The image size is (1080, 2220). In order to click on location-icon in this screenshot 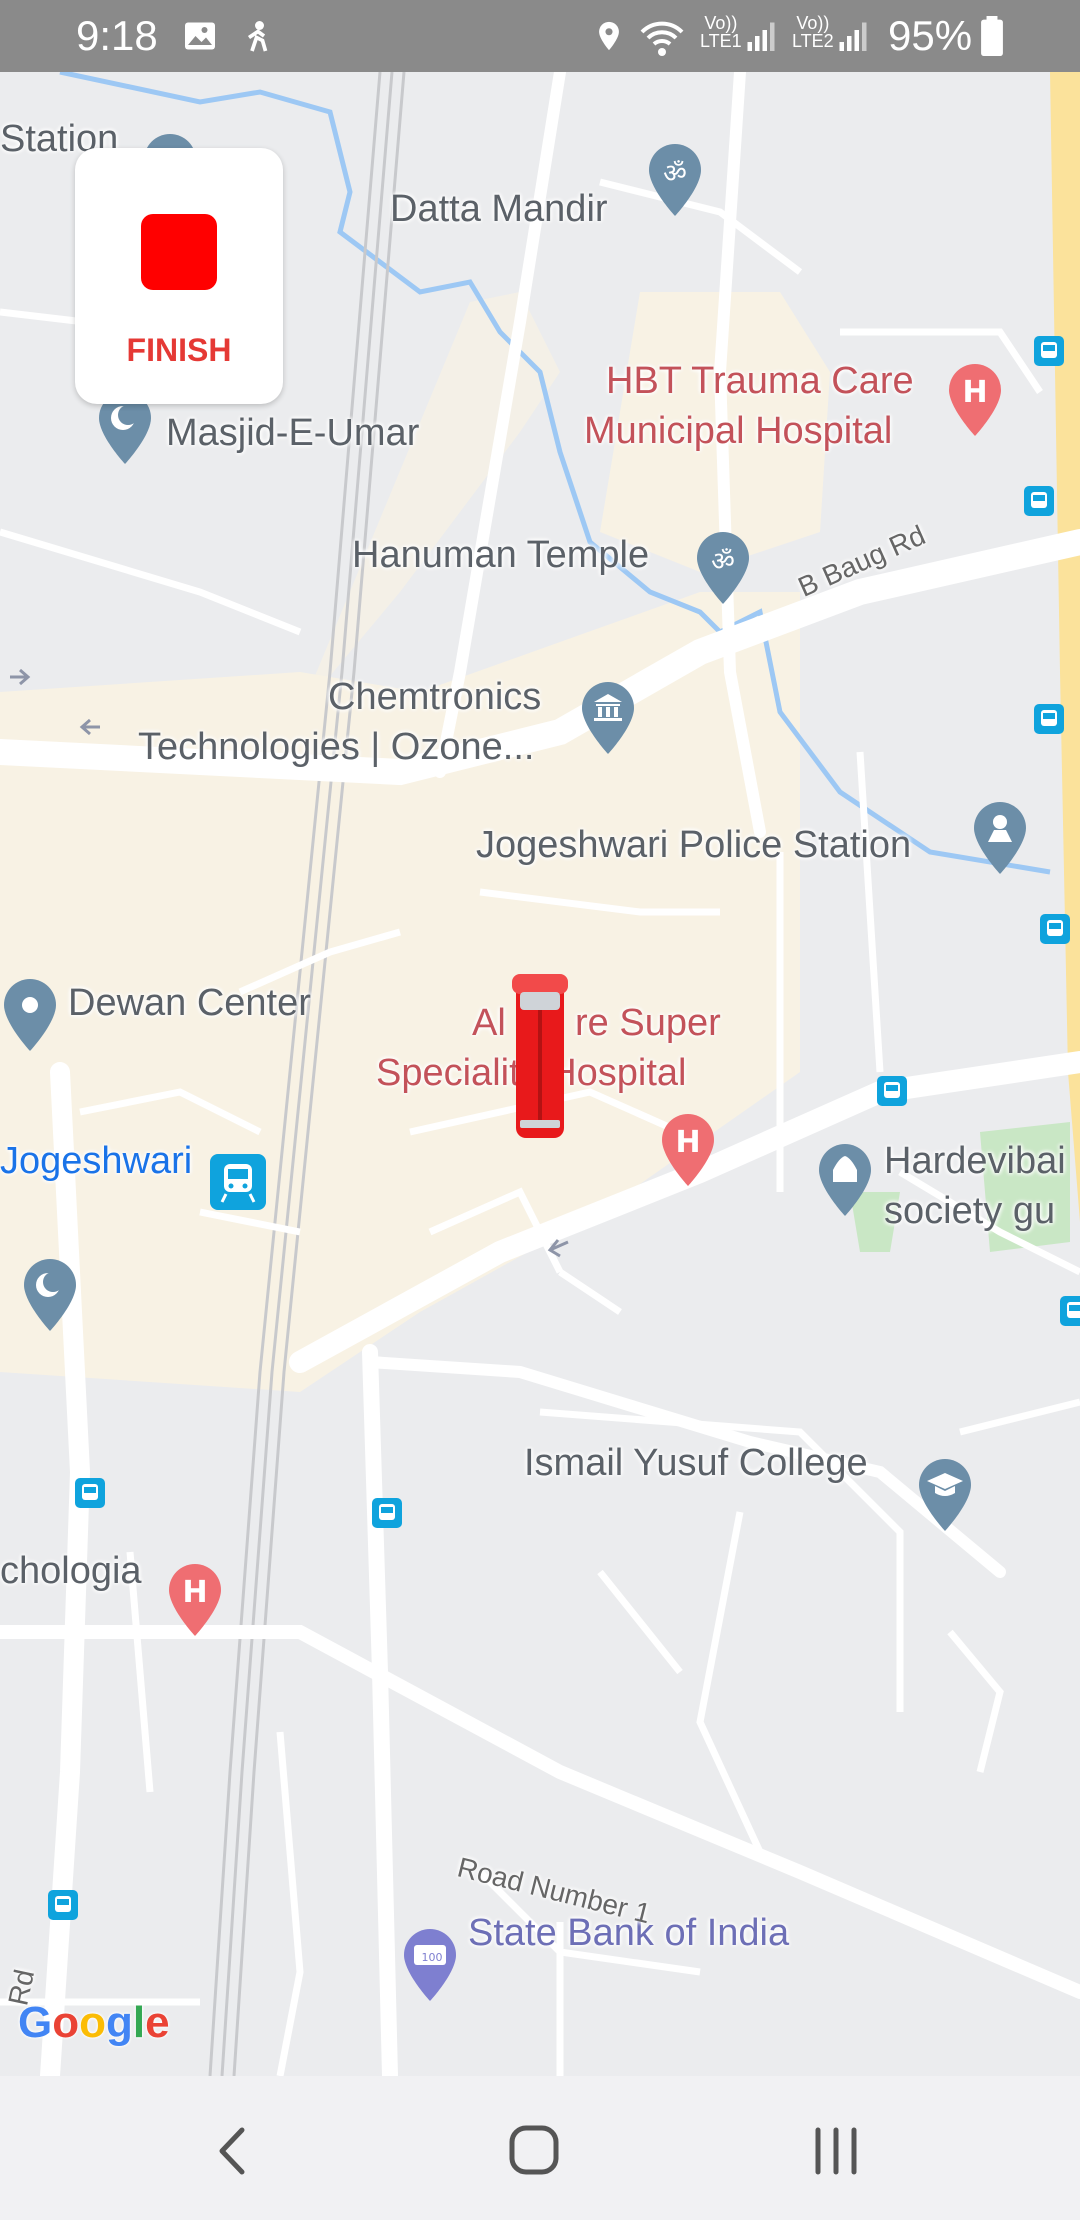, I will do `click(609, 36)`.